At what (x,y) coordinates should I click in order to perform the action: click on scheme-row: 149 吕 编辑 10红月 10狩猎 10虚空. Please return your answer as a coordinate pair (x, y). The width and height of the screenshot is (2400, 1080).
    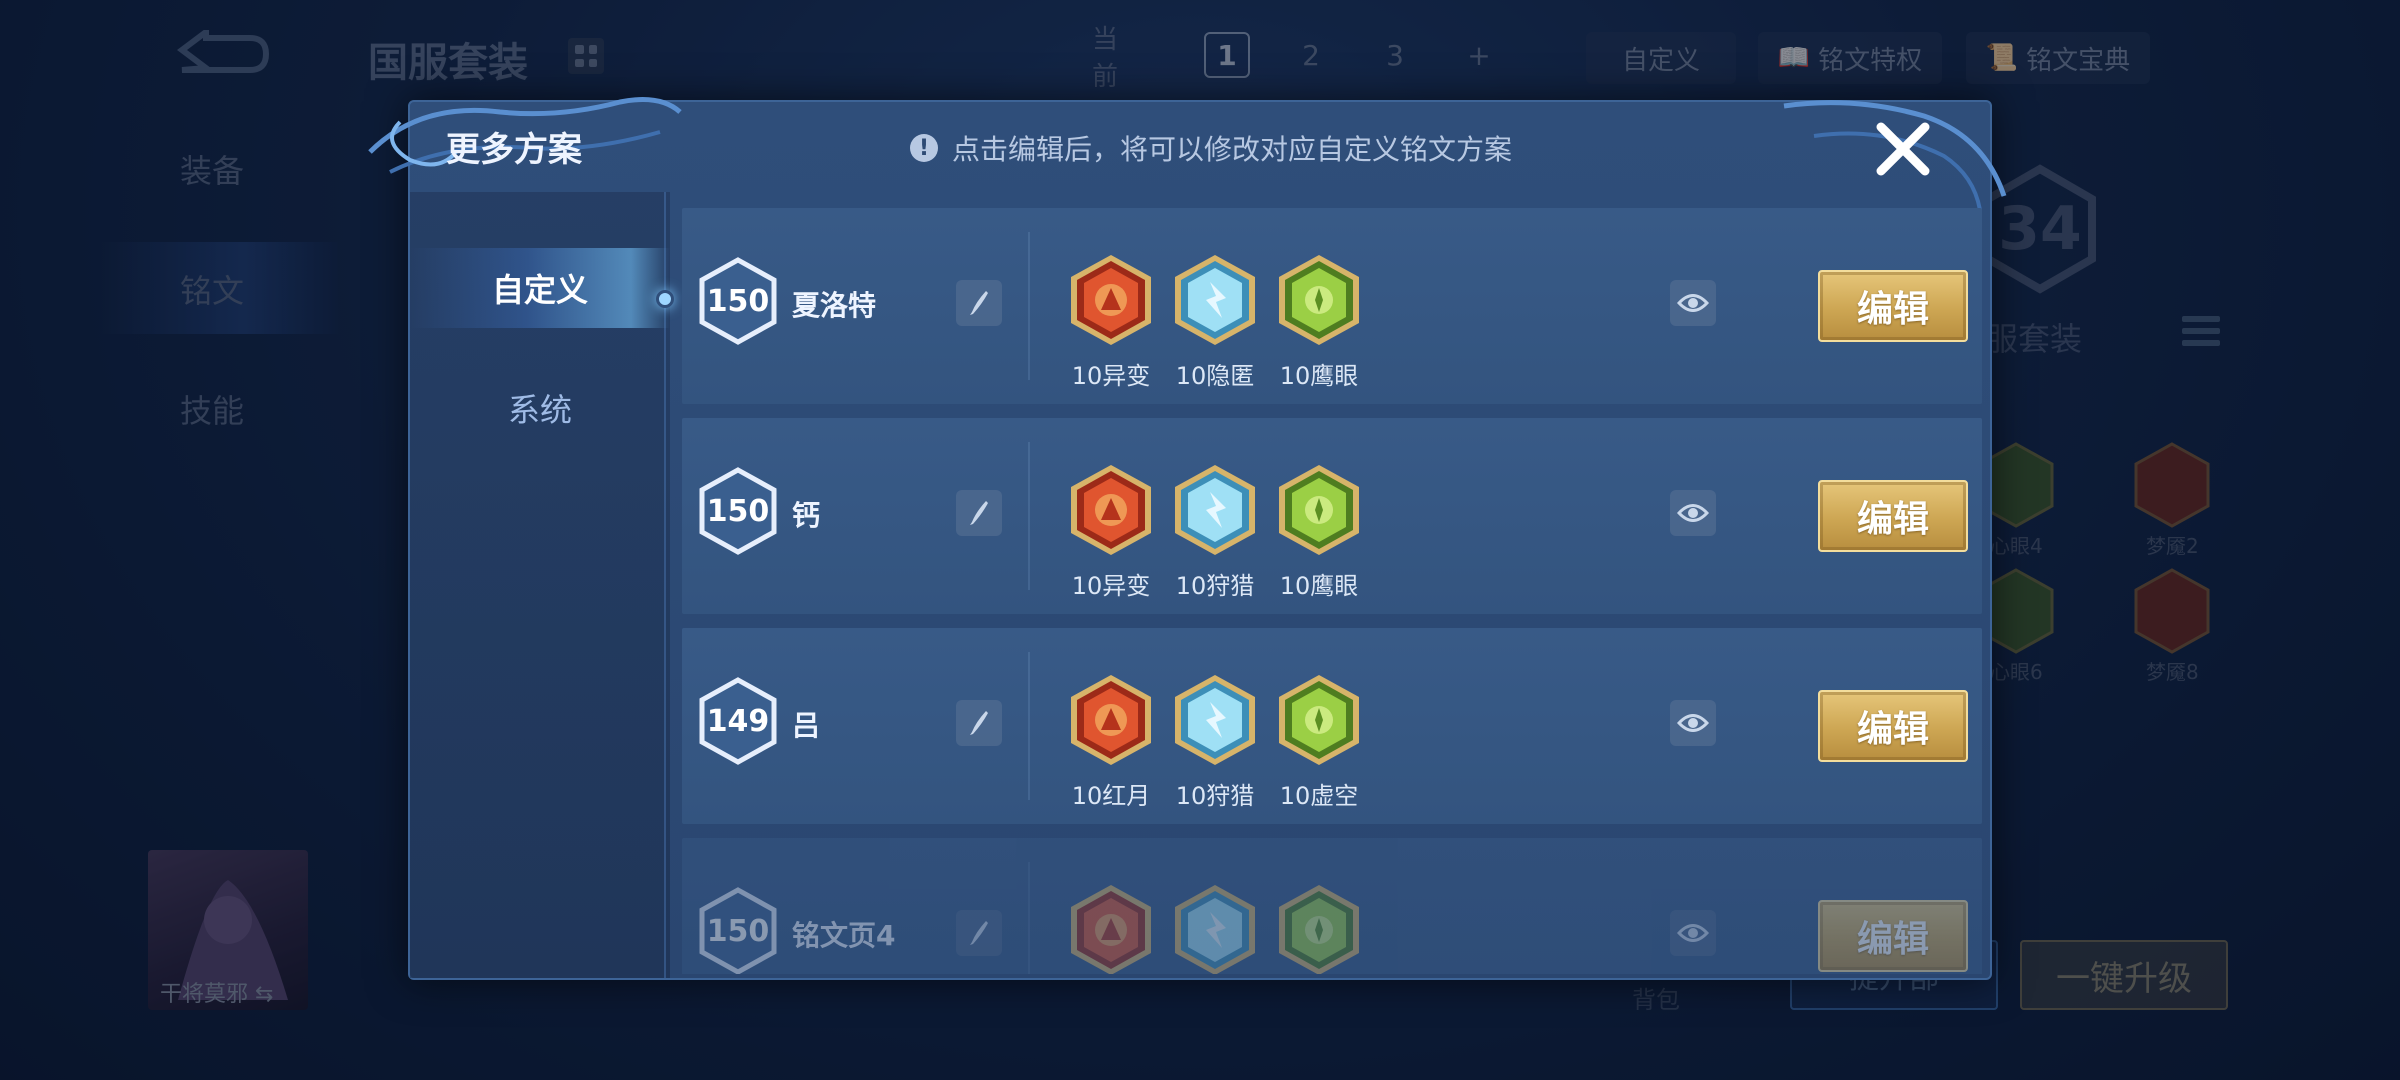
    Looking at the image, I should click on (1332, 726).